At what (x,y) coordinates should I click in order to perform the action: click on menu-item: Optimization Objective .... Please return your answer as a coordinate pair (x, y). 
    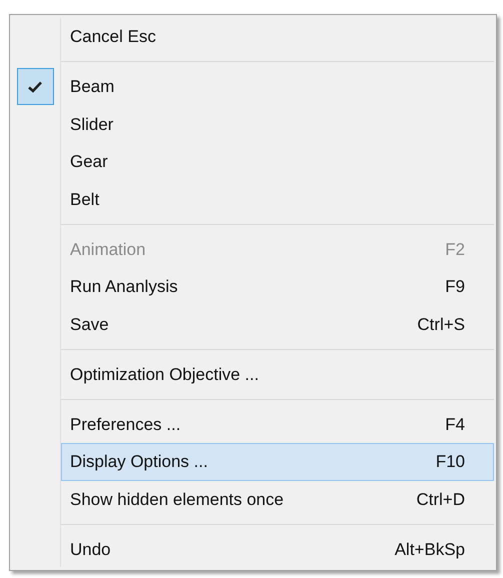
    Looking at the image, I should click on (277, 374).